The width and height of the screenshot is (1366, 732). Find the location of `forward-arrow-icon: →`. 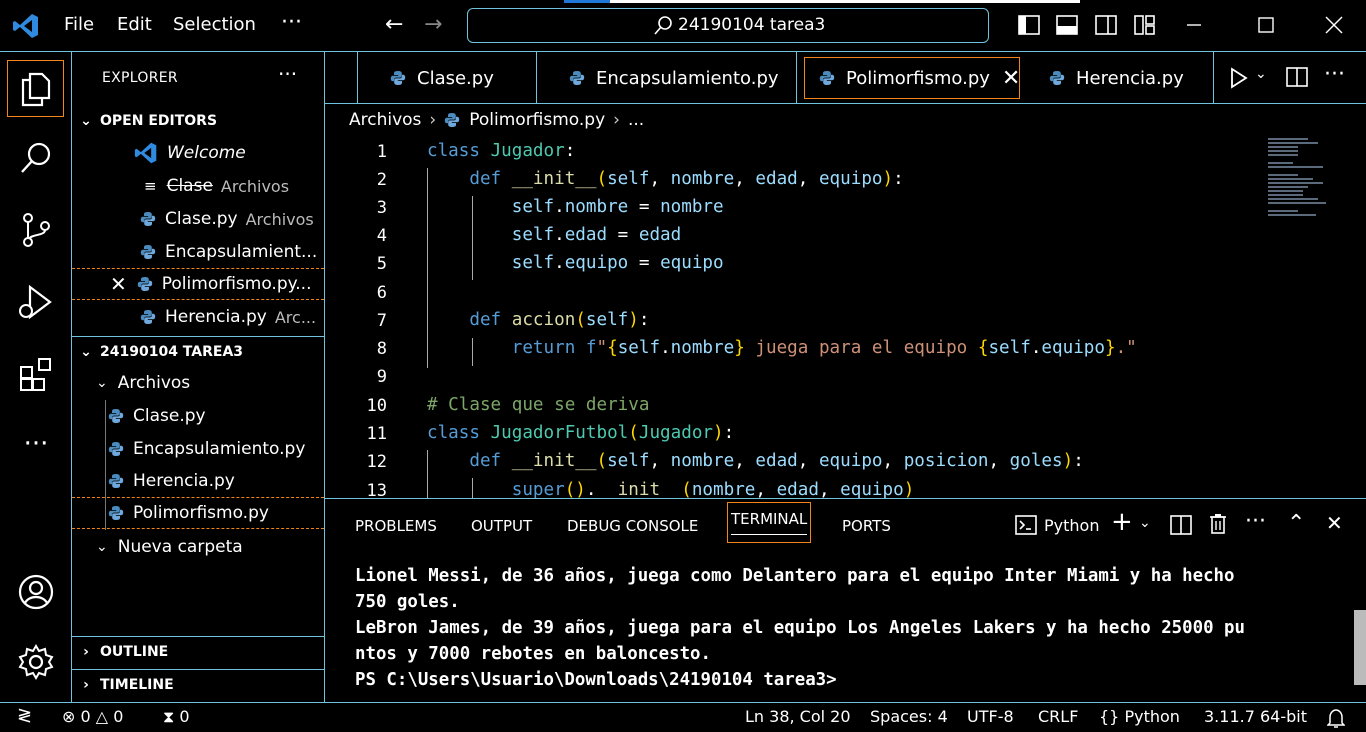

forward-arrow-icon: → is located at coordinates (433, 24).